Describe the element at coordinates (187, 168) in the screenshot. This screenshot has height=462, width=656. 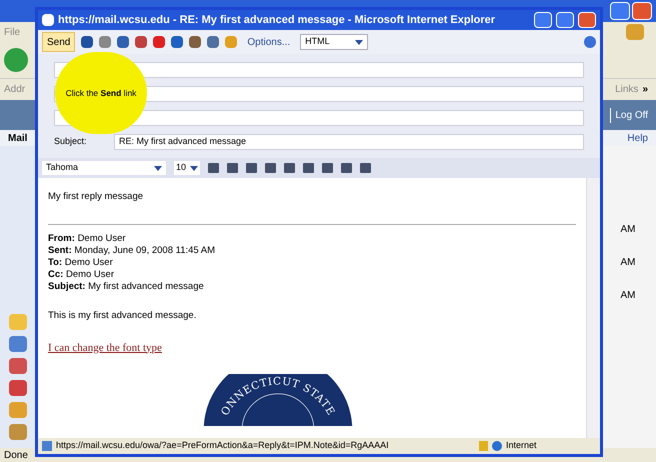
I see `size-dropdown: 10` at that location.